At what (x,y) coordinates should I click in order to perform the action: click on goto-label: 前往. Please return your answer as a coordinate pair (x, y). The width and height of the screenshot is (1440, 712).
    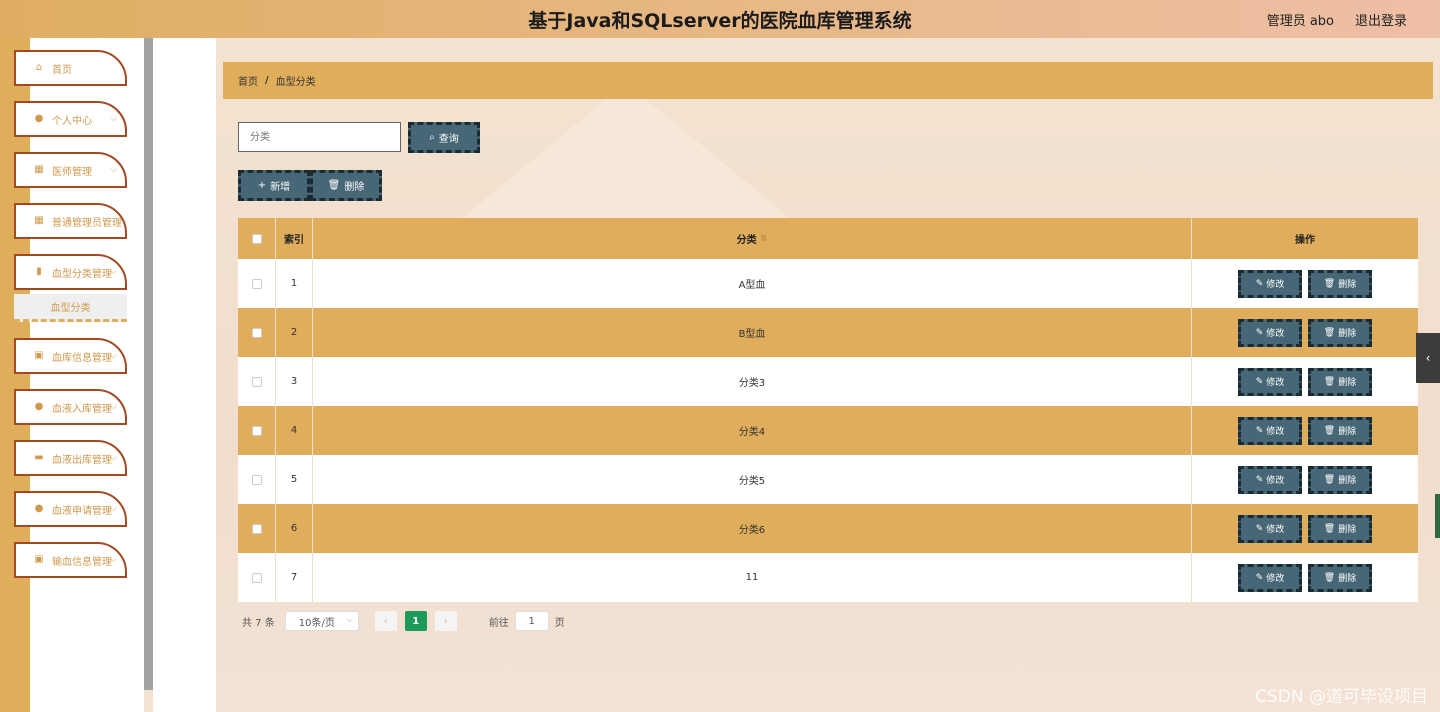
    Looking at the image, I should click on (498, 623).